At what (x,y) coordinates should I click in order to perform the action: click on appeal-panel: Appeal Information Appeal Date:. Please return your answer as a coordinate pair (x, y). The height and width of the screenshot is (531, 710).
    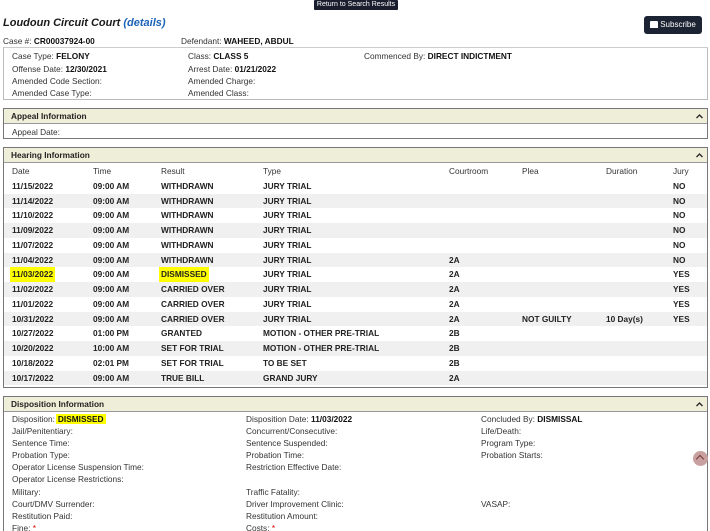
    Looking at the image, I should click on (355, 123).